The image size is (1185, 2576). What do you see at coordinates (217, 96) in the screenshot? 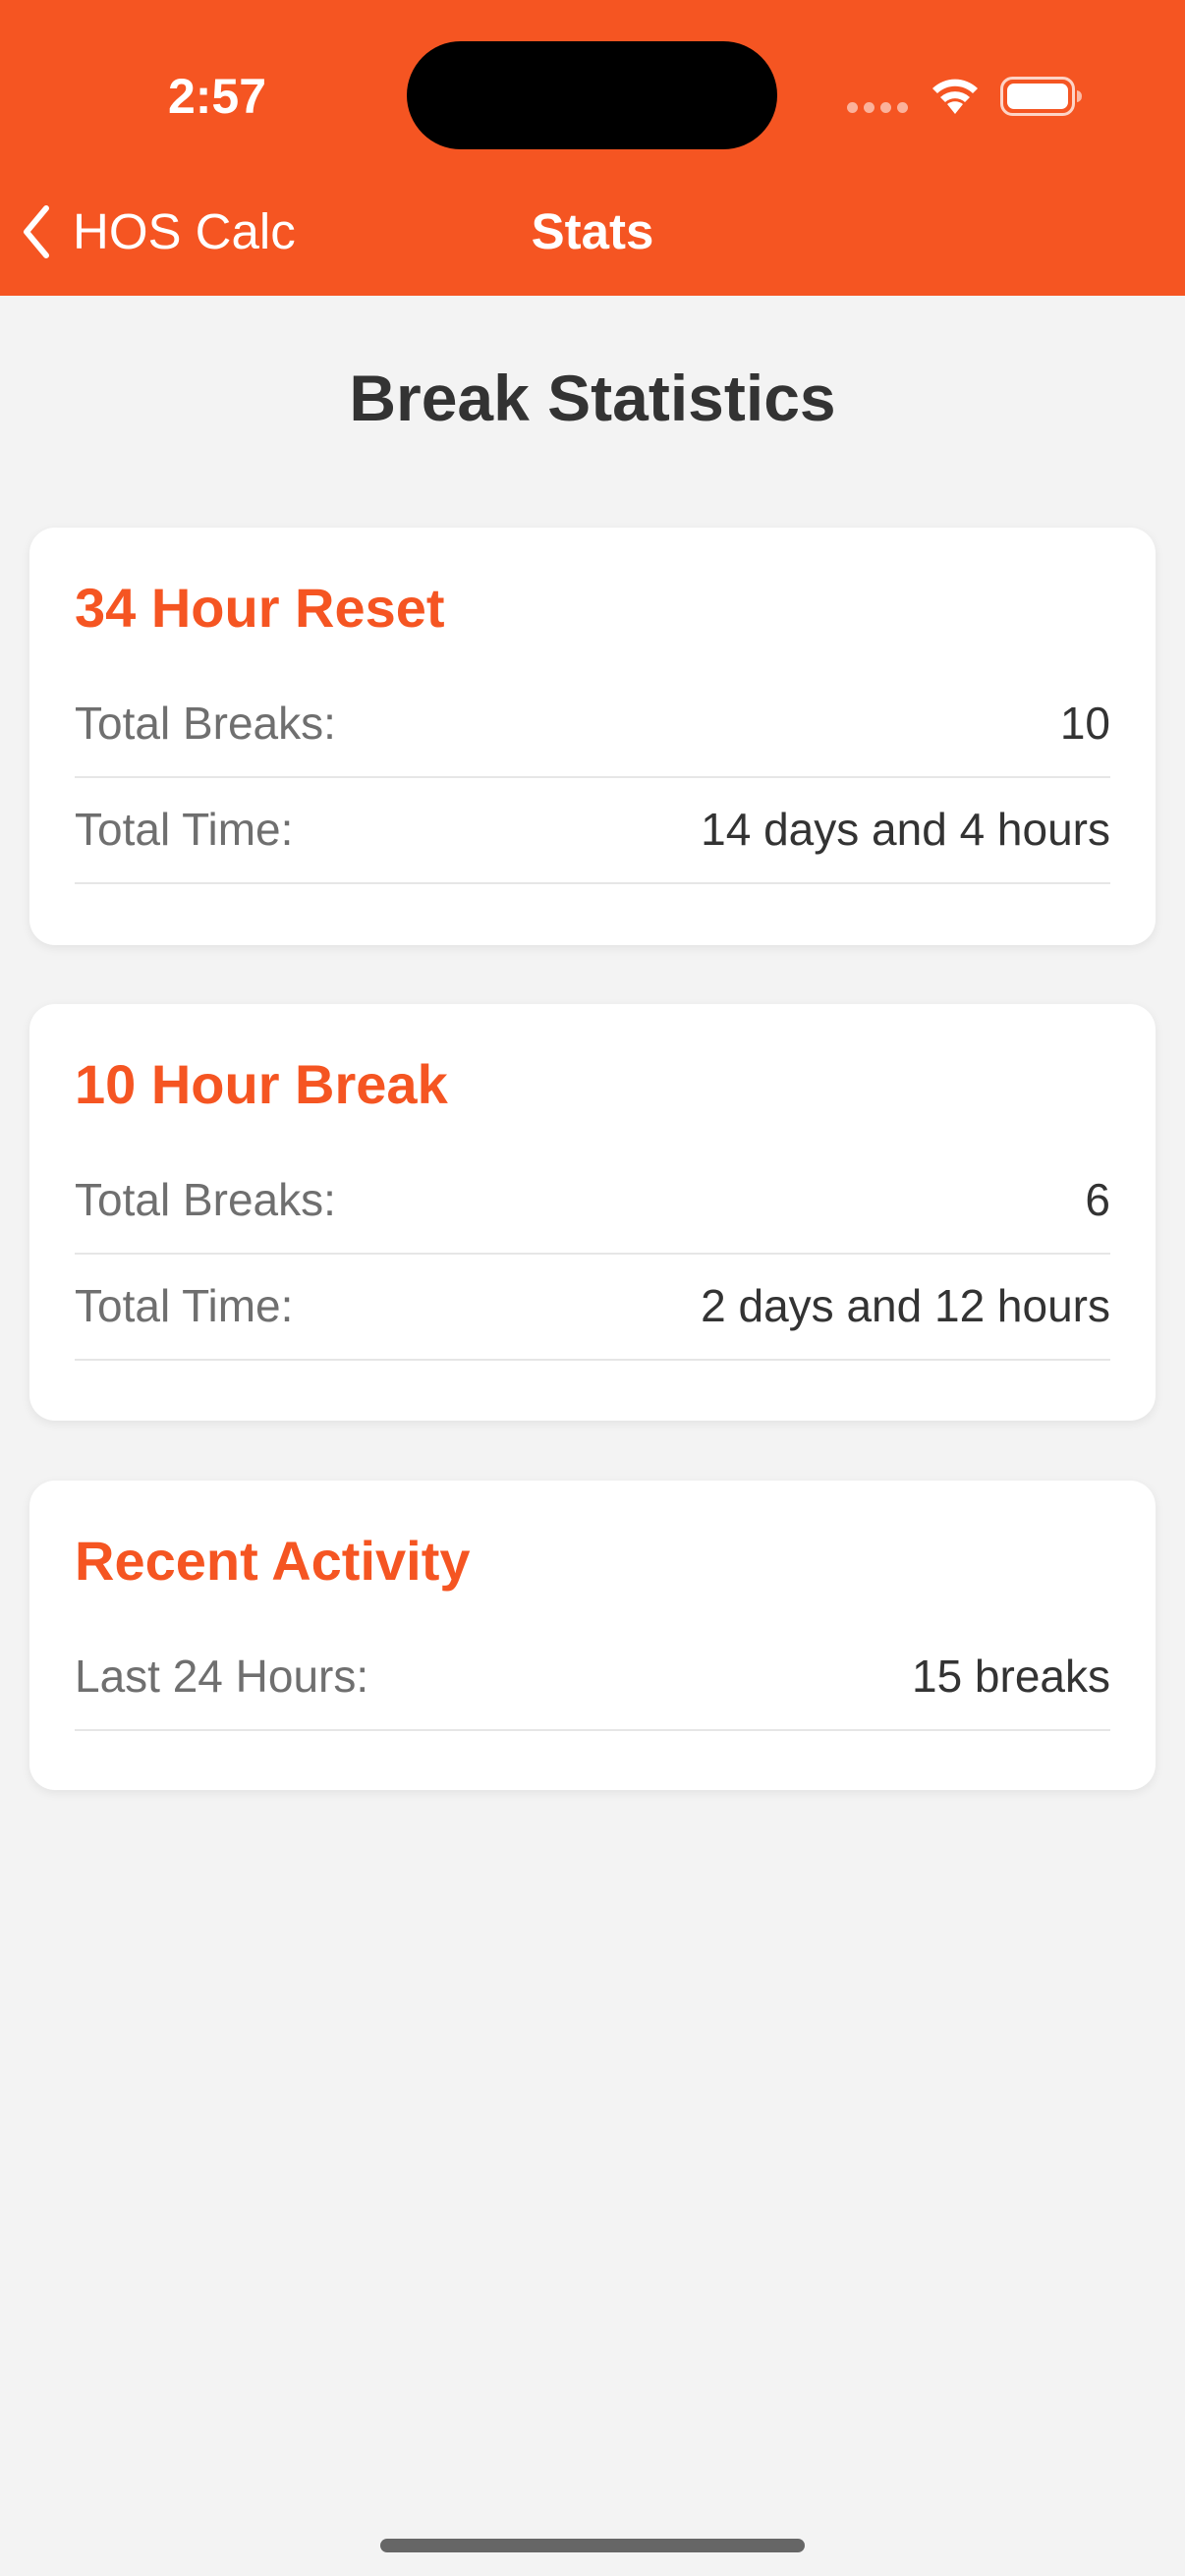
I see `status-time: 2:57` at bounding box center [217, 96].